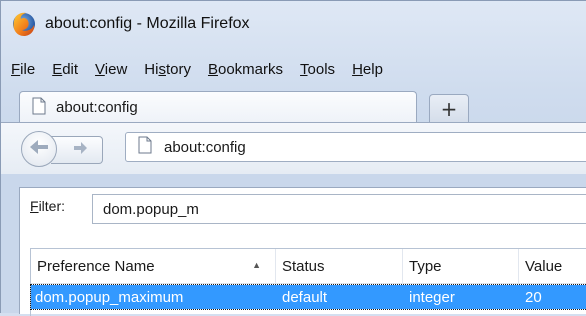  What do you see at coordinates (305, 297) in the screenshot?
I see `cell-status: default` at bounding box center [305, 297].